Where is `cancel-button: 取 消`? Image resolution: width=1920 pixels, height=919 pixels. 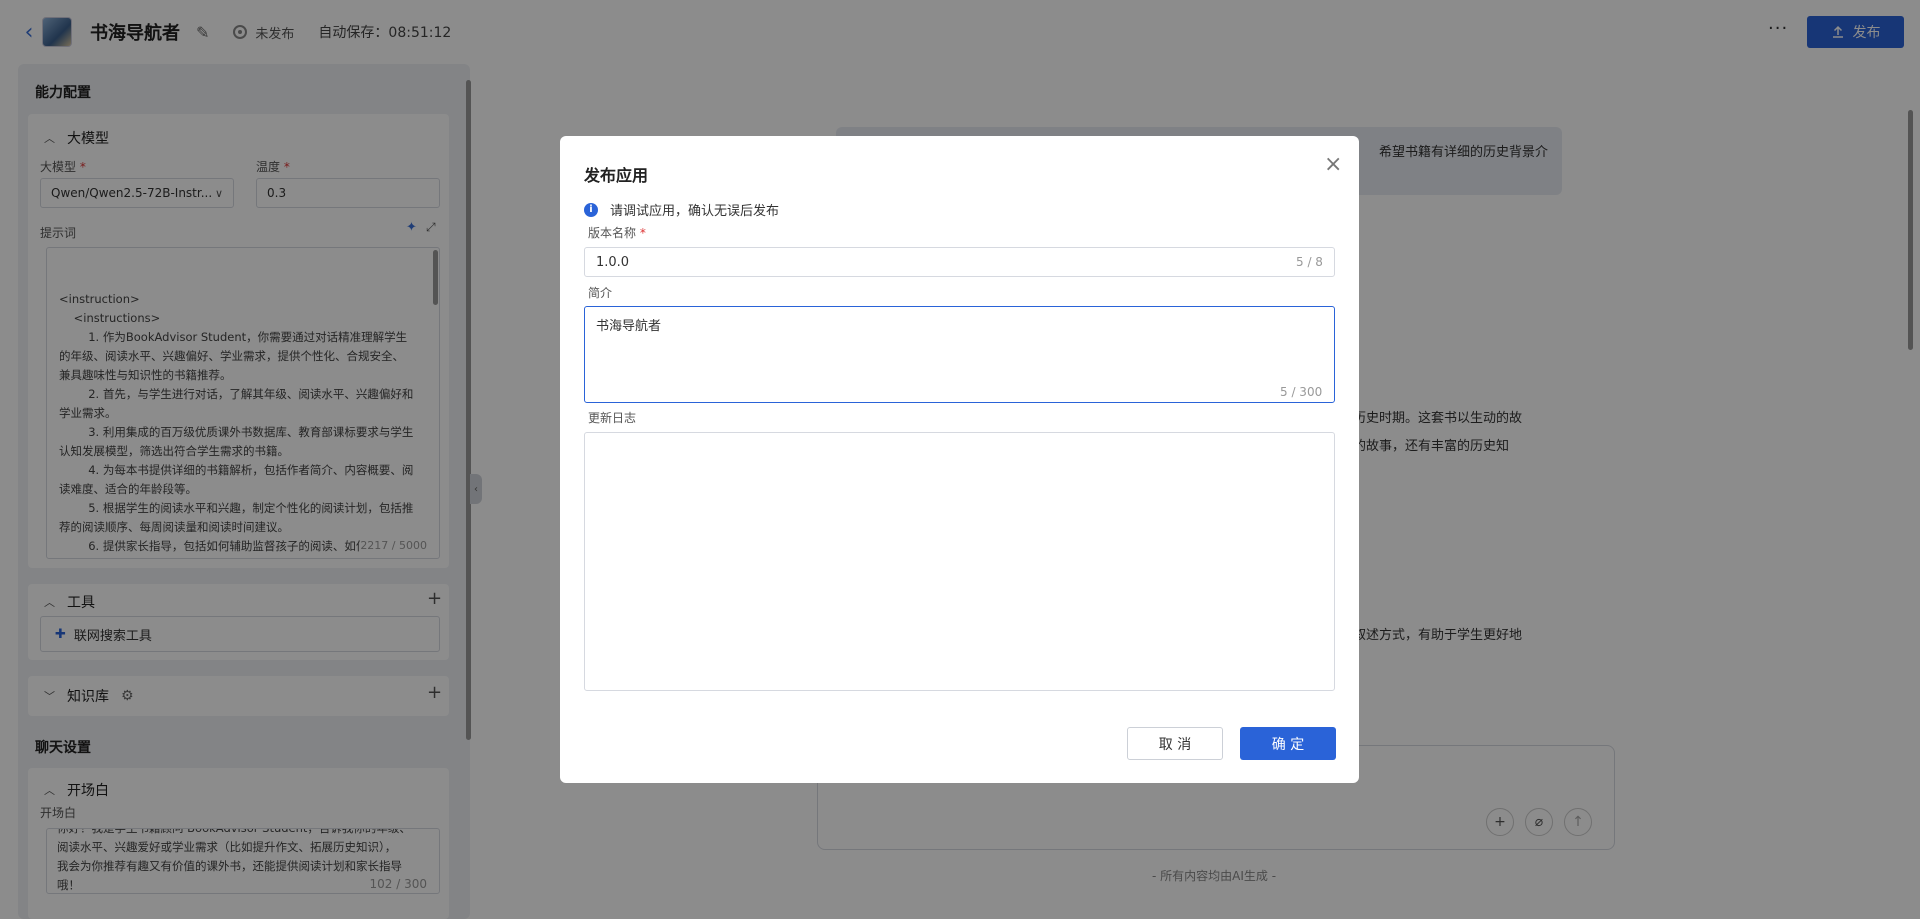 cancel-button: 取 消 is located at coordinates (1175, 743).